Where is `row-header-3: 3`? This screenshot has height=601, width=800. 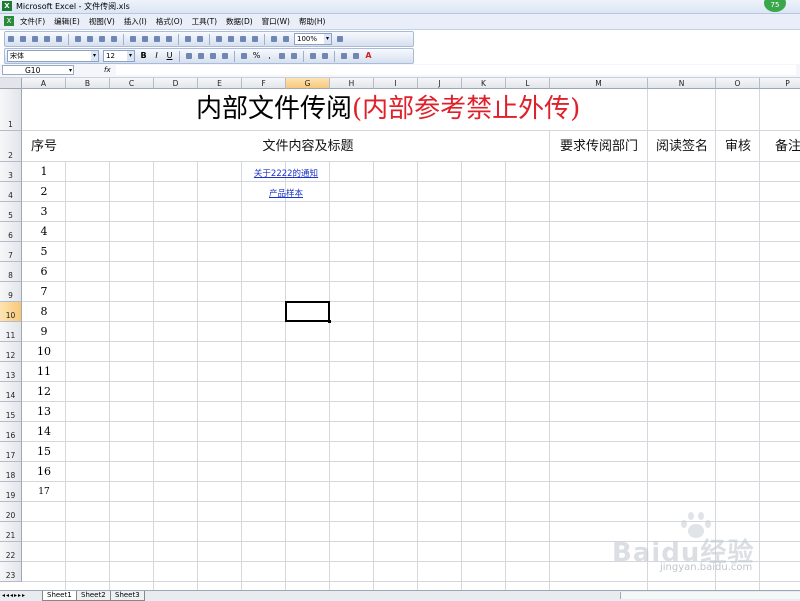 row-header-3: 3 is located at coordinates (11, 172).